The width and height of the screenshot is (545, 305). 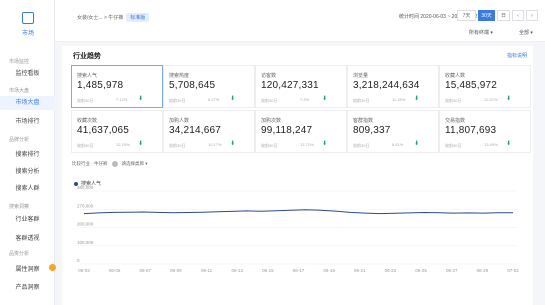 What do you see at coordinates (28, 18) in the screenshot?
I see `market-icon` at bounding box center [28, 18].